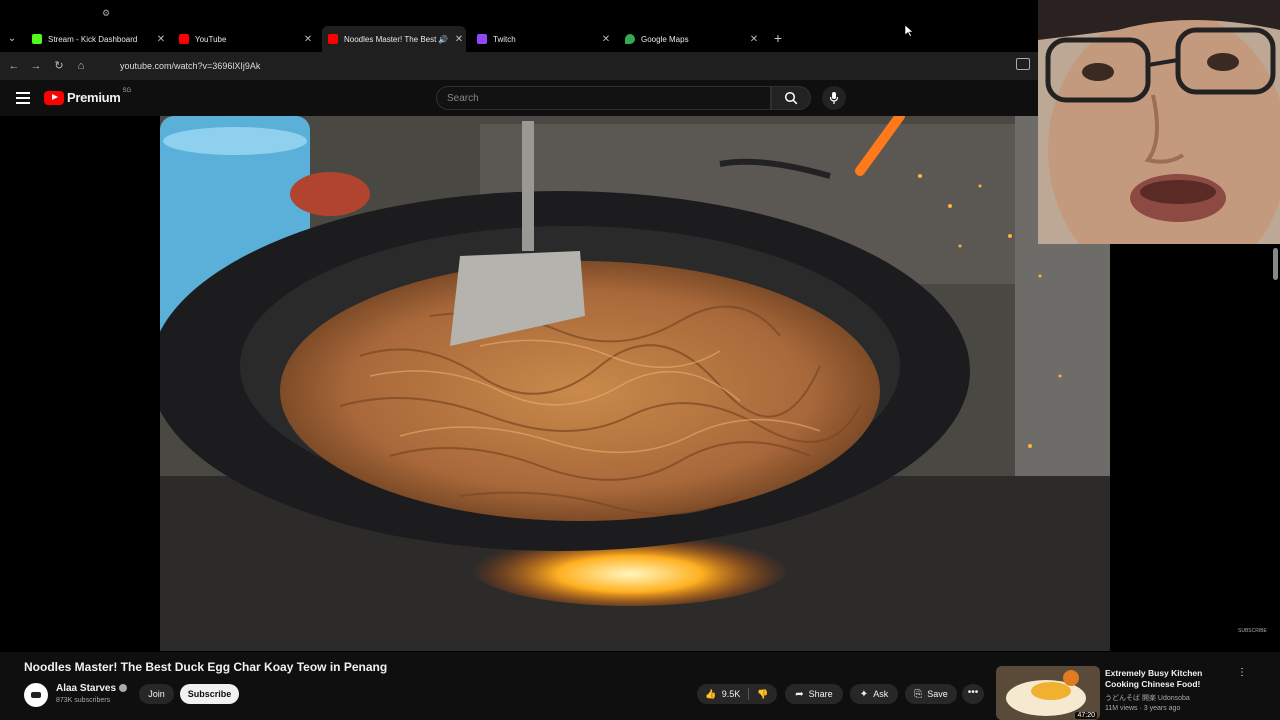  I want to click on like-dislike-group: 👍 9.5K 👎, so click(737, 694).